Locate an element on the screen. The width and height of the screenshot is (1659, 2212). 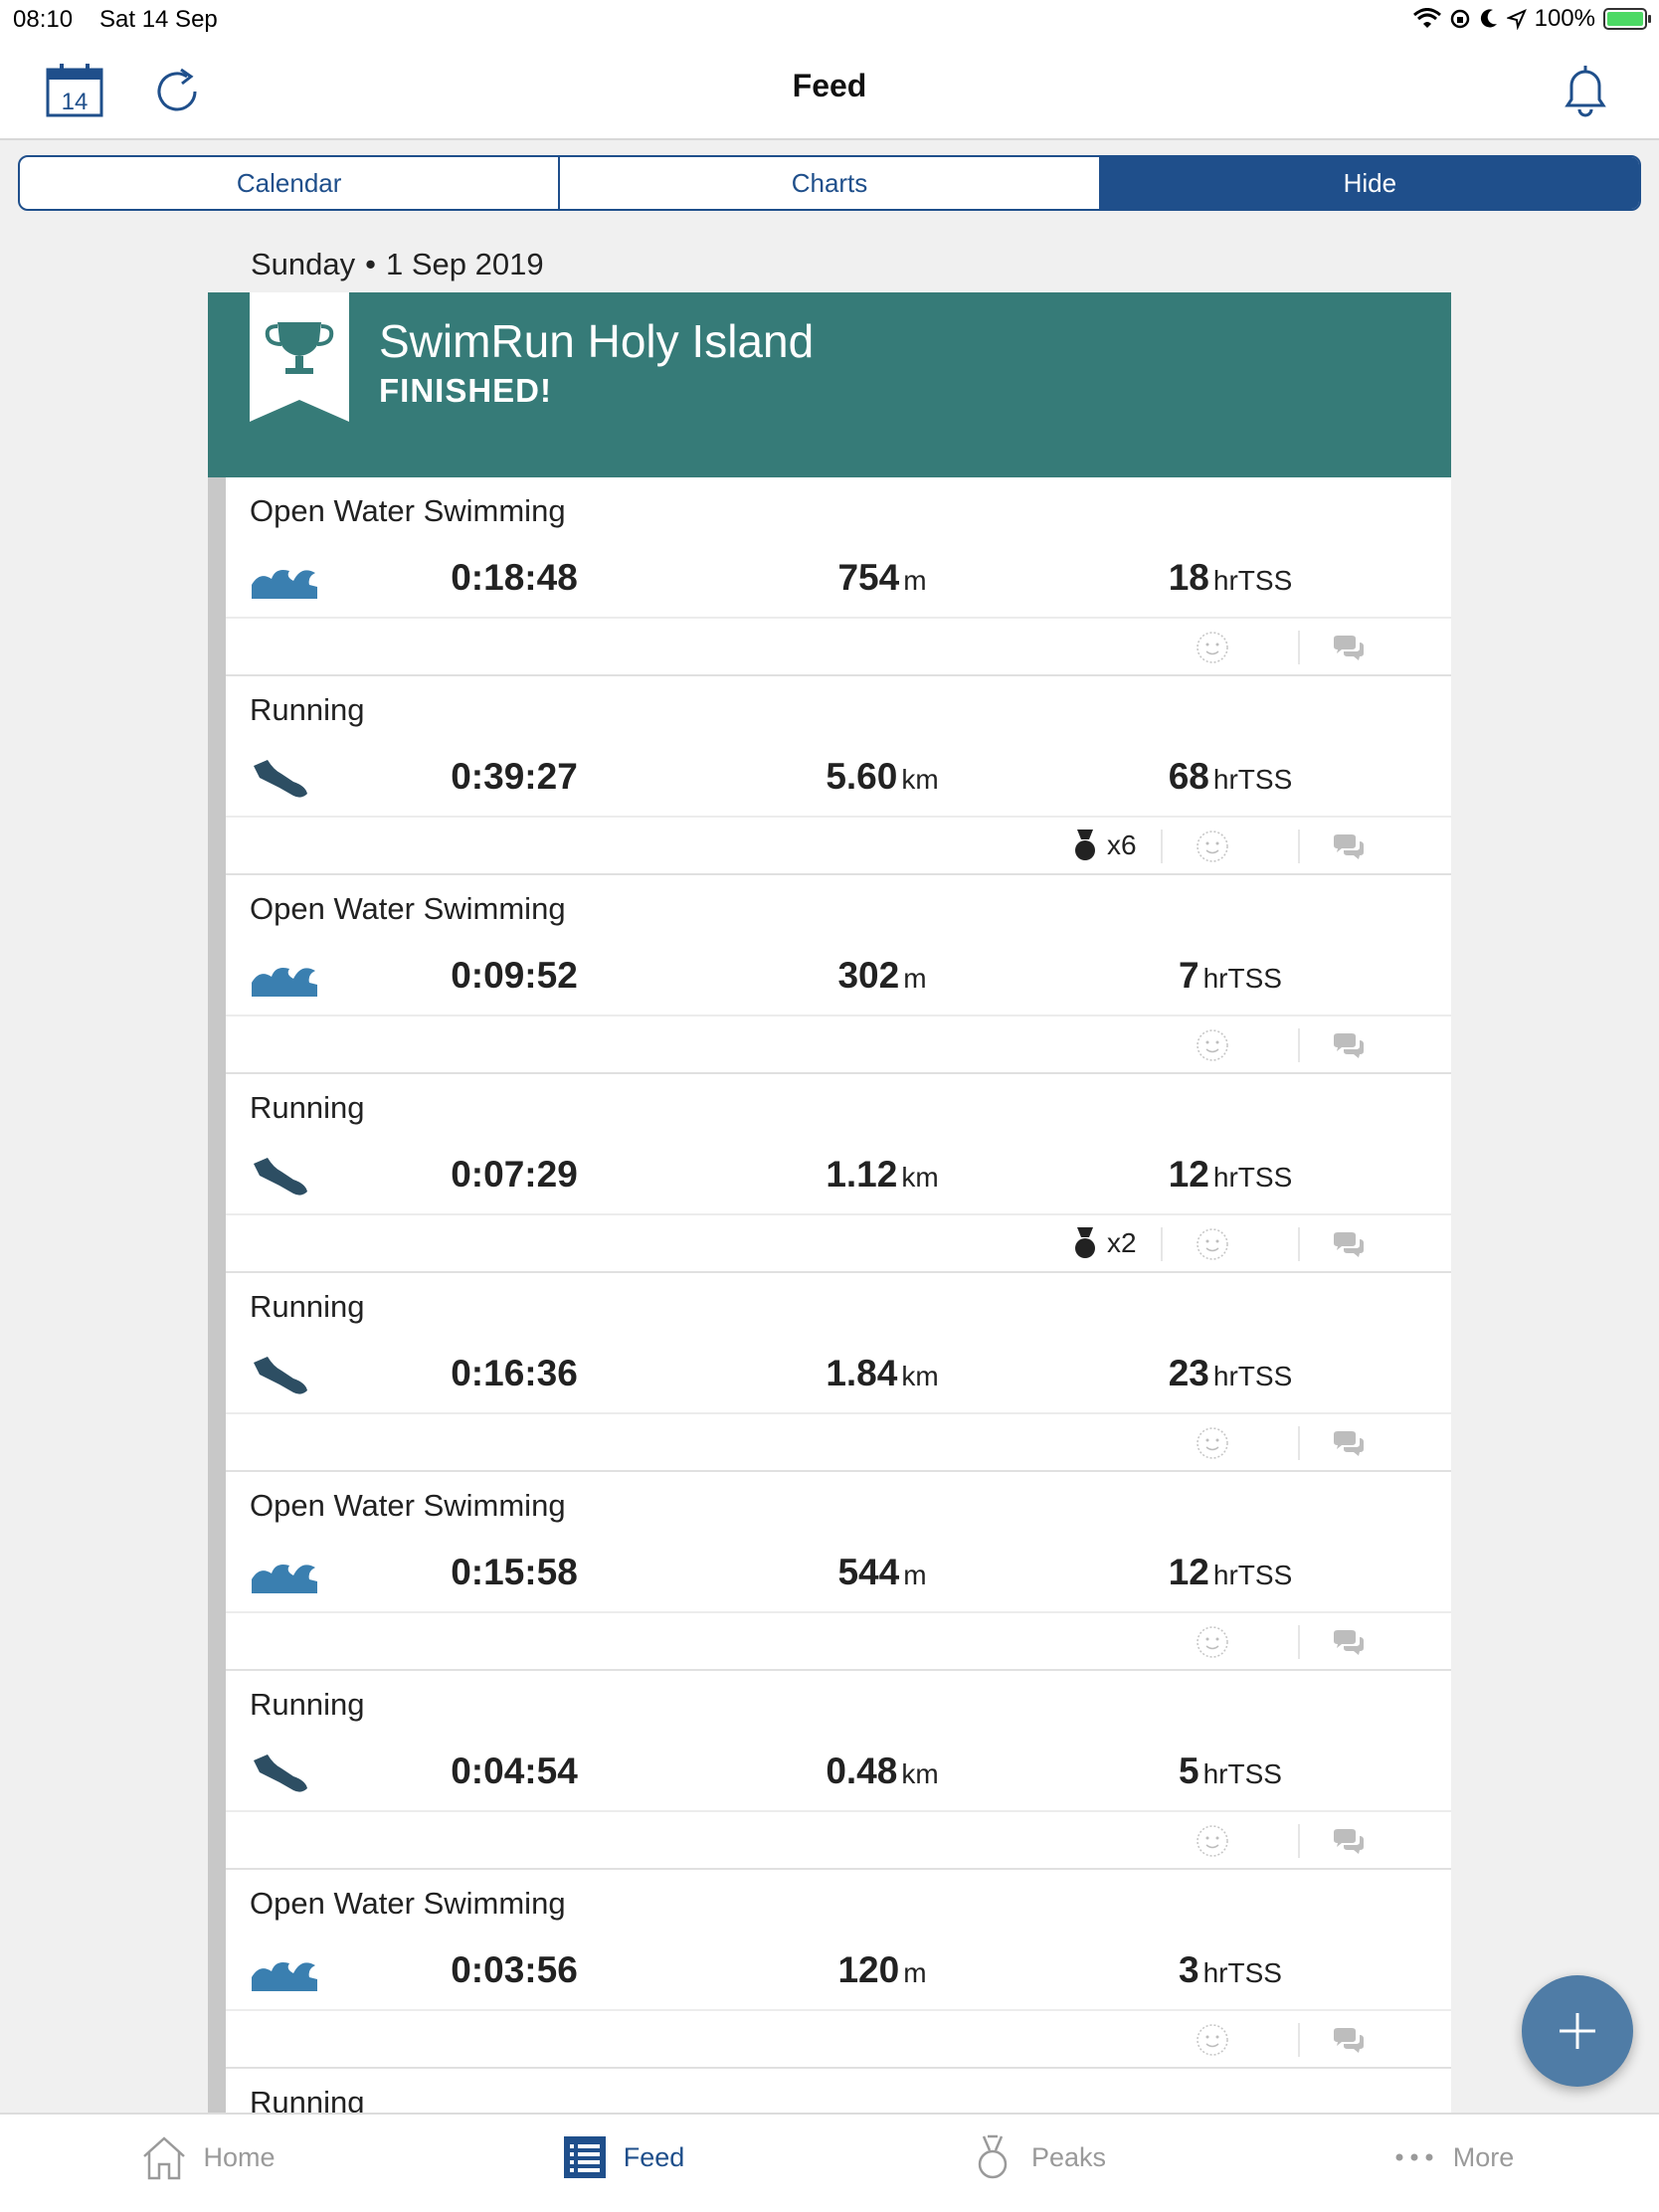
workout-row: Open Water Swimming 0:03:56 120 m 3 hrTSS is located at coordinates (838, 1969).